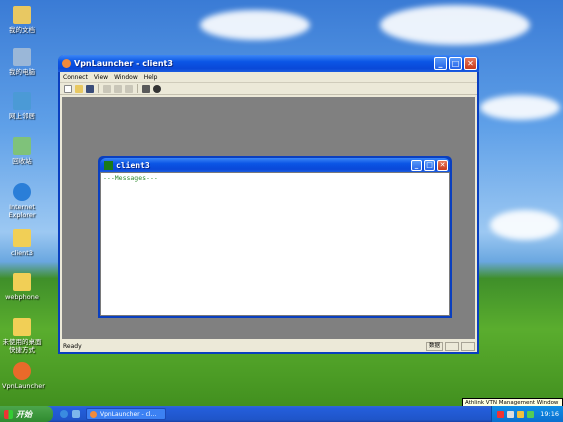  I want to click on child-minimize-button: _, so click(416, 165).